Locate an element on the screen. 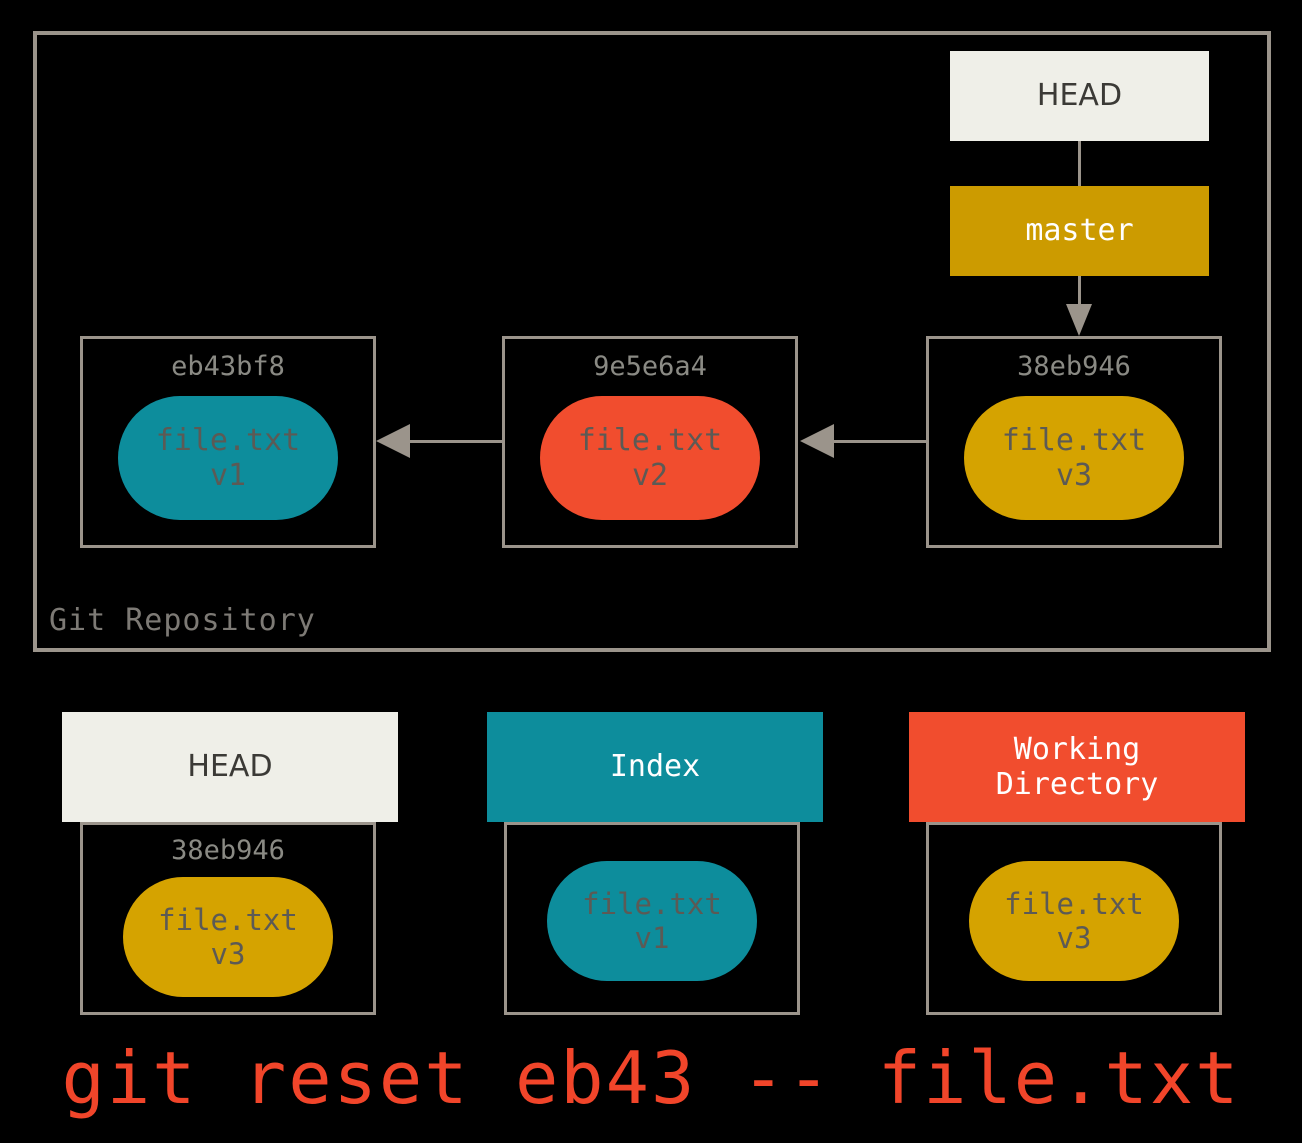  area-hash: 38eb946 is located at coordinates (228, 850).